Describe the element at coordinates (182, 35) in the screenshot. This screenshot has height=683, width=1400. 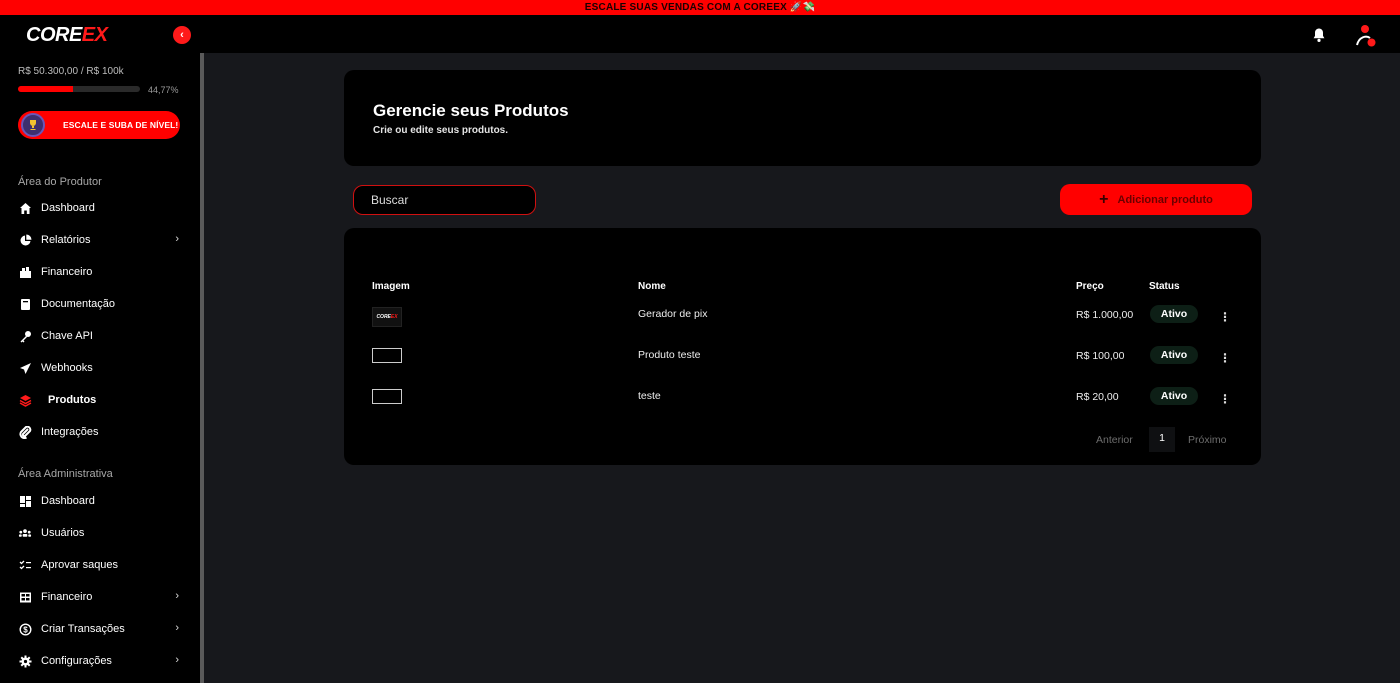
I see `chevron-left-icon: ‹` at that location.